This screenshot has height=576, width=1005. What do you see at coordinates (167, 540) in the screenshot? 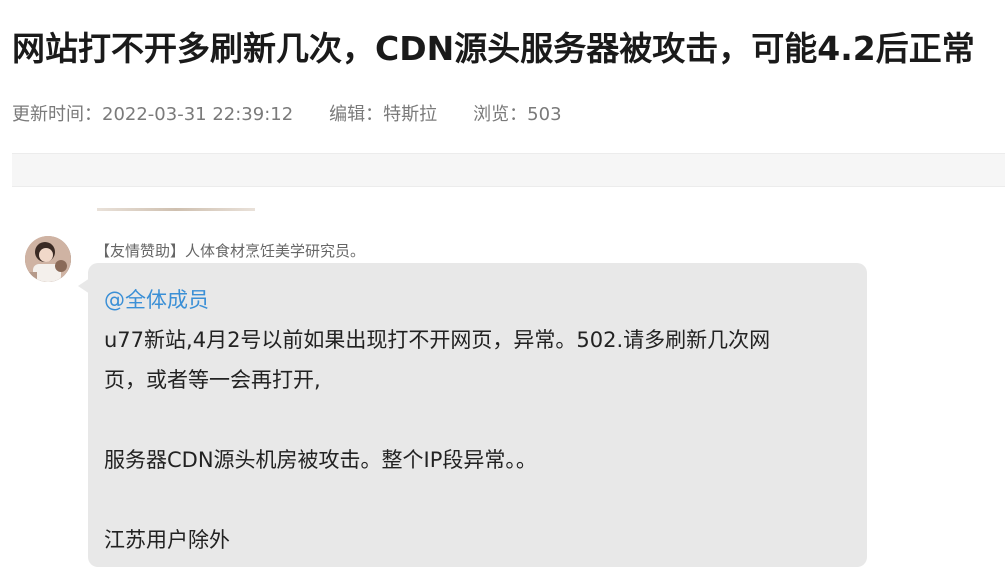
I see `message-line: 江苏用户除外` at bounding box center [167, 540].